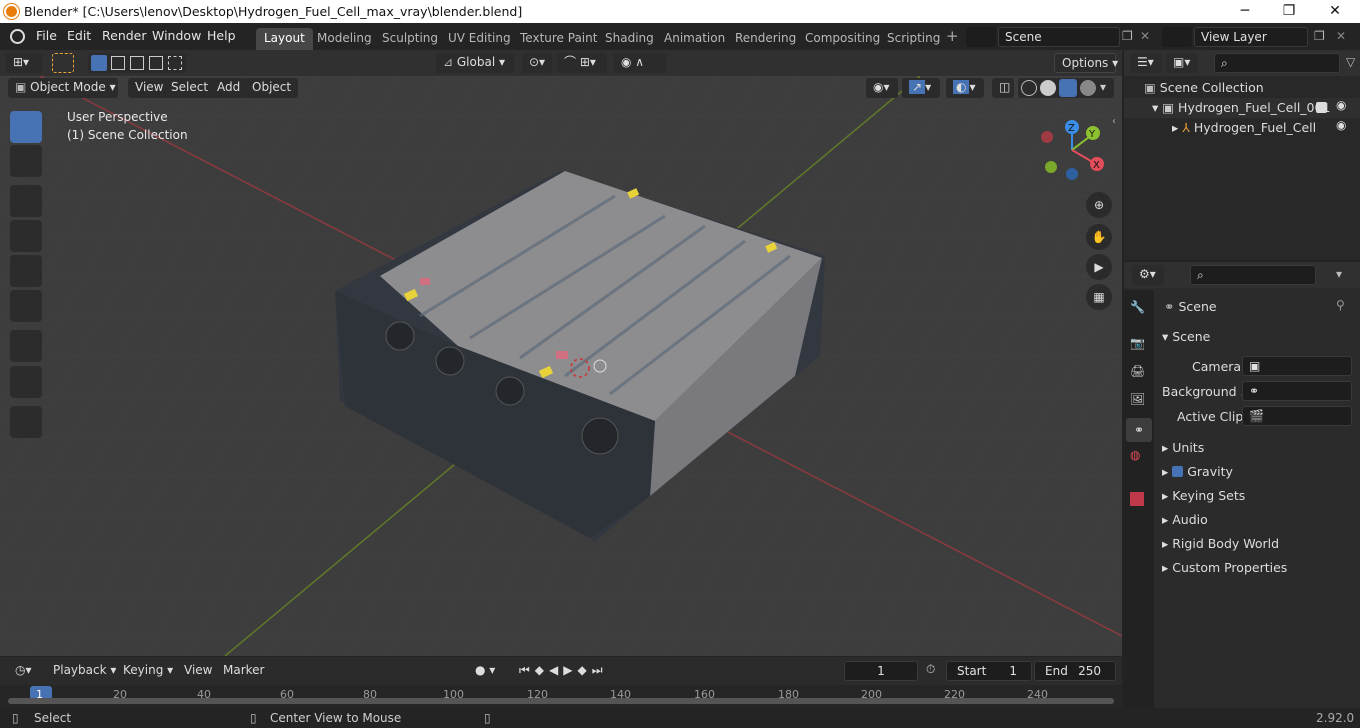  What do you see at coordinates (26, 271) in the screenshot?
I see `scale-tool-icon` at bounding box center [26, 271].